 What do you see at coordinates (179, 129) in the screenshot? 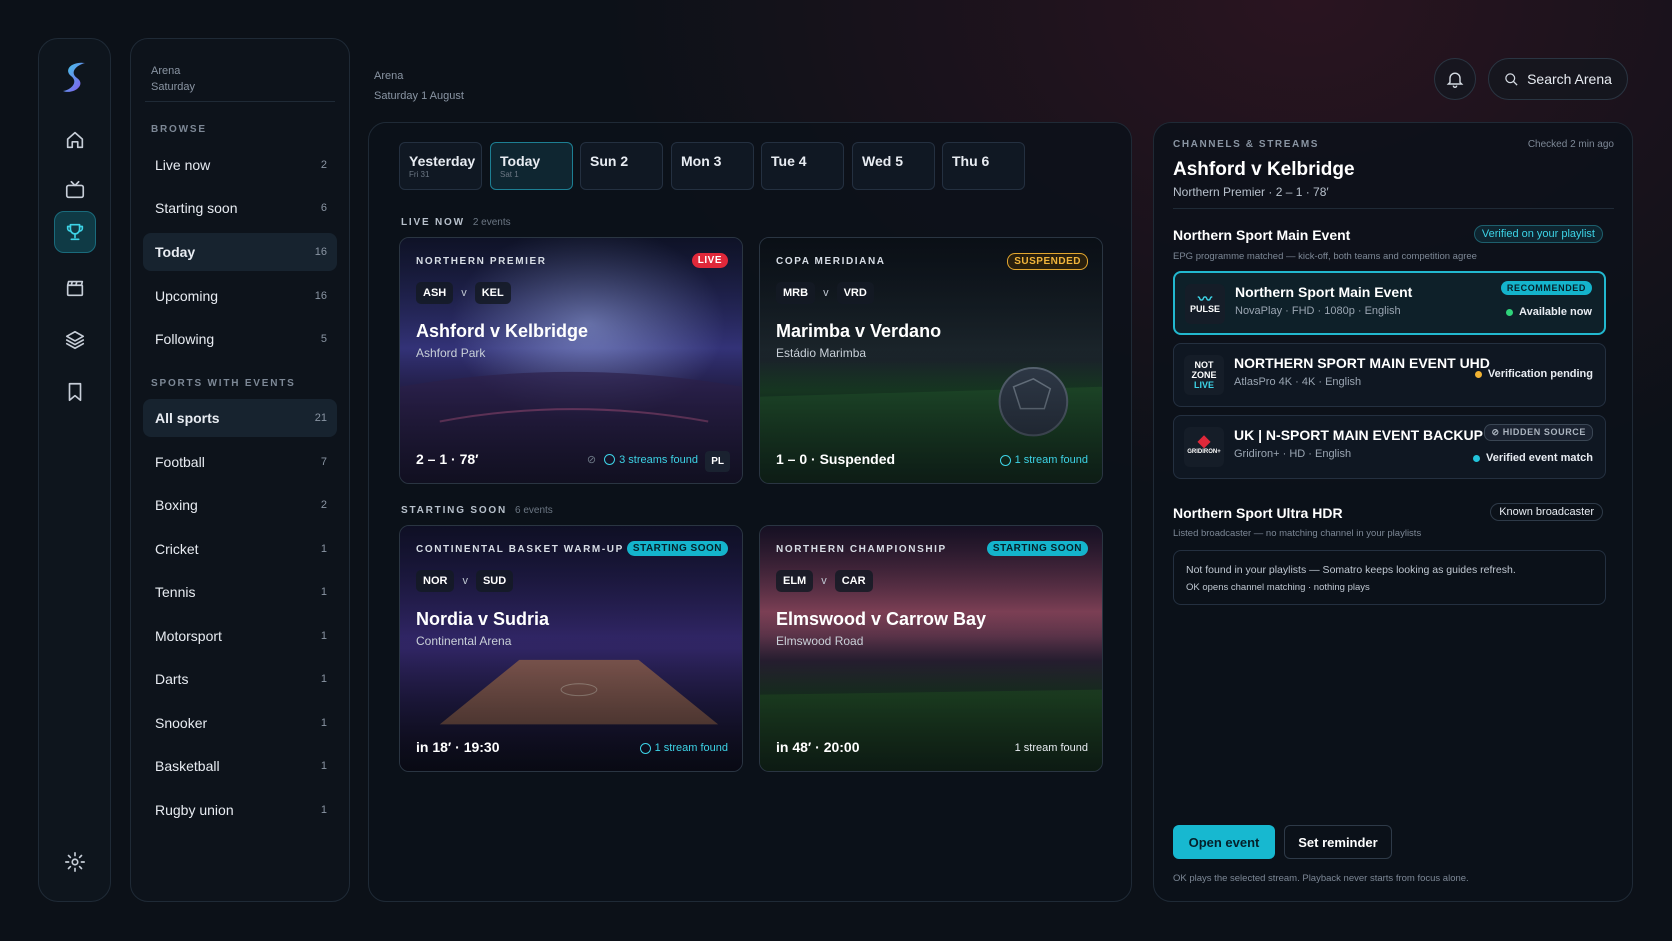
I see `browse-heading: BROWSE` at bounding box center [179, 129].